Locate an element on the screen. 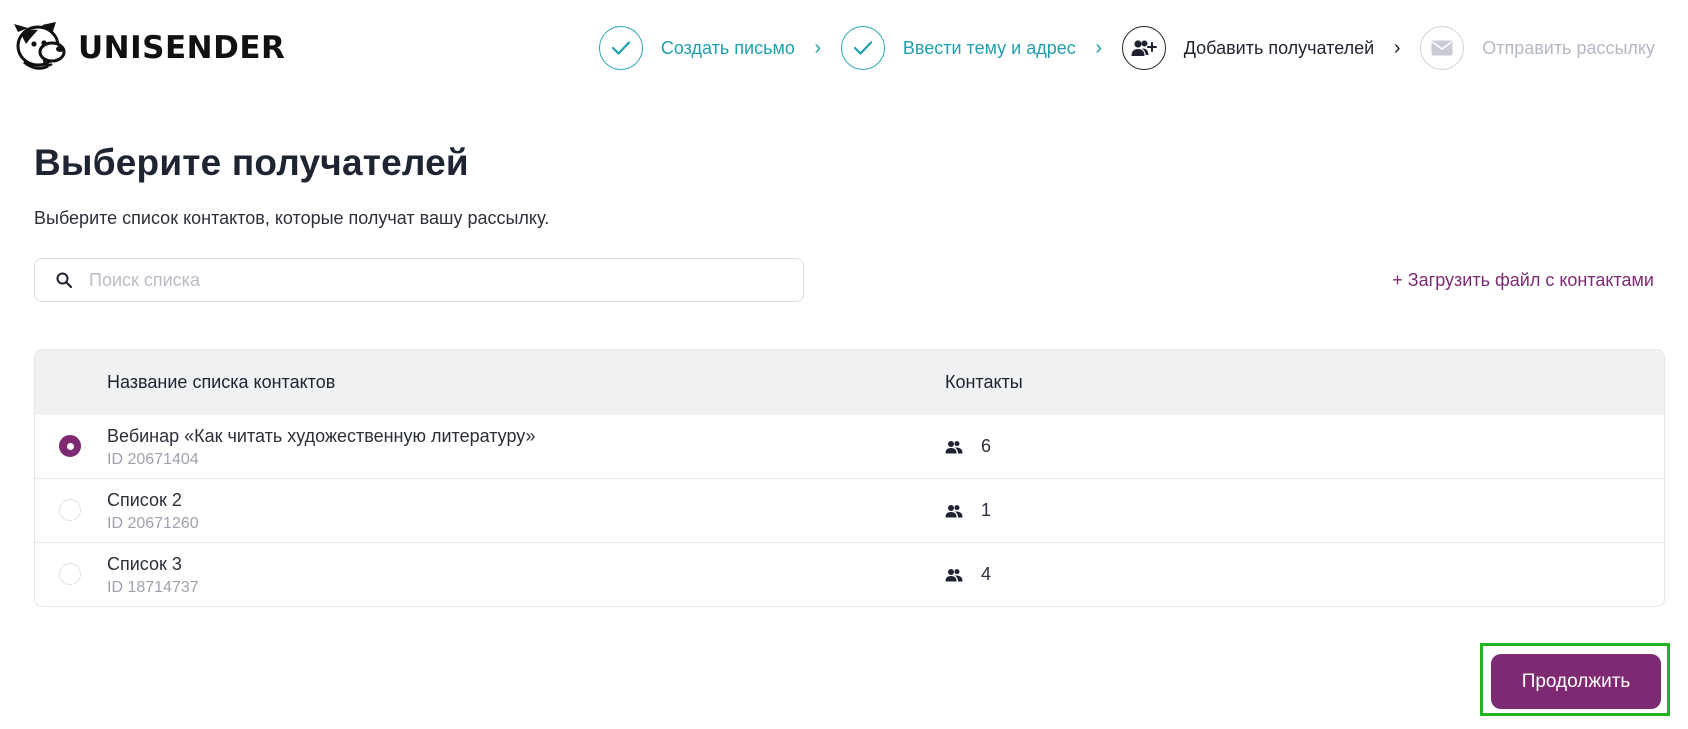  add-user-icon is located at coordinates (1144, 48).